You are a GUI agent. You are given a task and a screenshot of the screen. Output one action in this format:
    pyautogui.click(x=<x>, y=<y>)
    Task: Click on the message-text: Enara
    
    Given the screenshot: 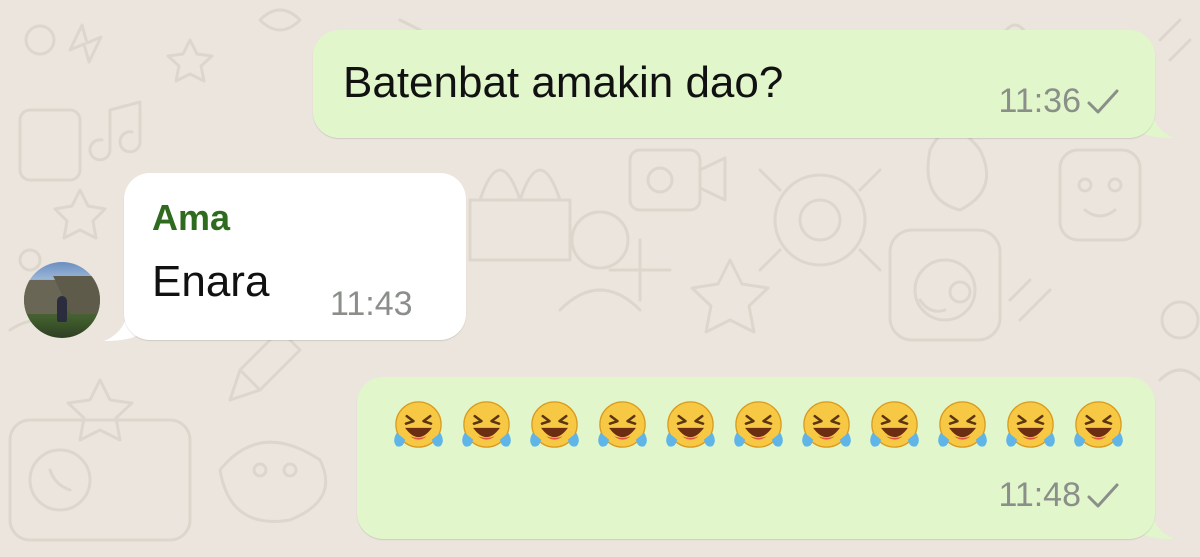 What is the action you would take?
    pyautogui.click(x=211, y=281)
    